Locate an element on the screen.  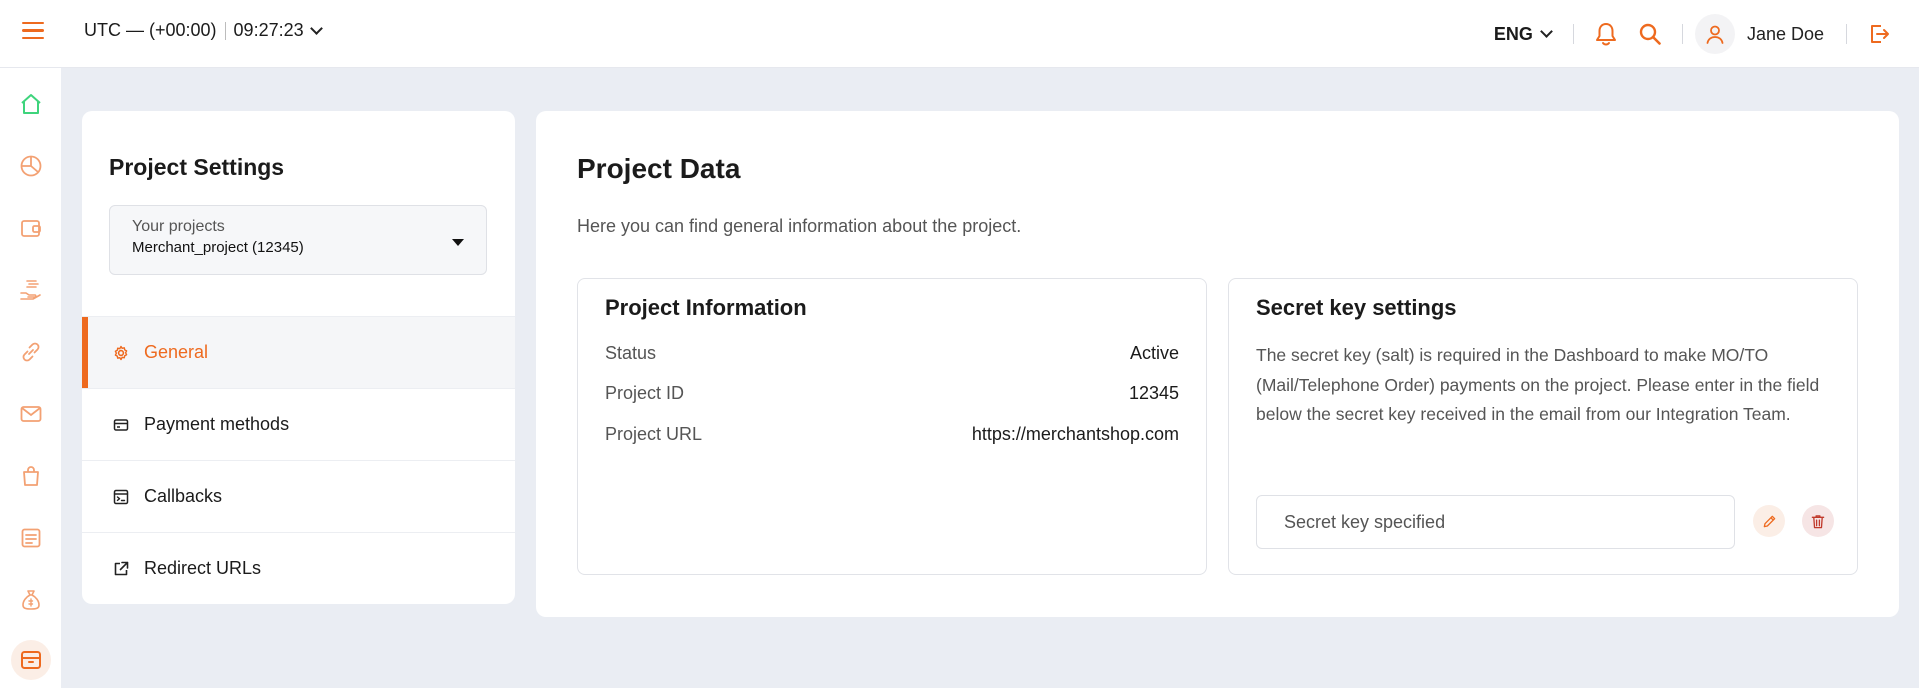
language-selector: ENG is located at coordinates (1523, 34).